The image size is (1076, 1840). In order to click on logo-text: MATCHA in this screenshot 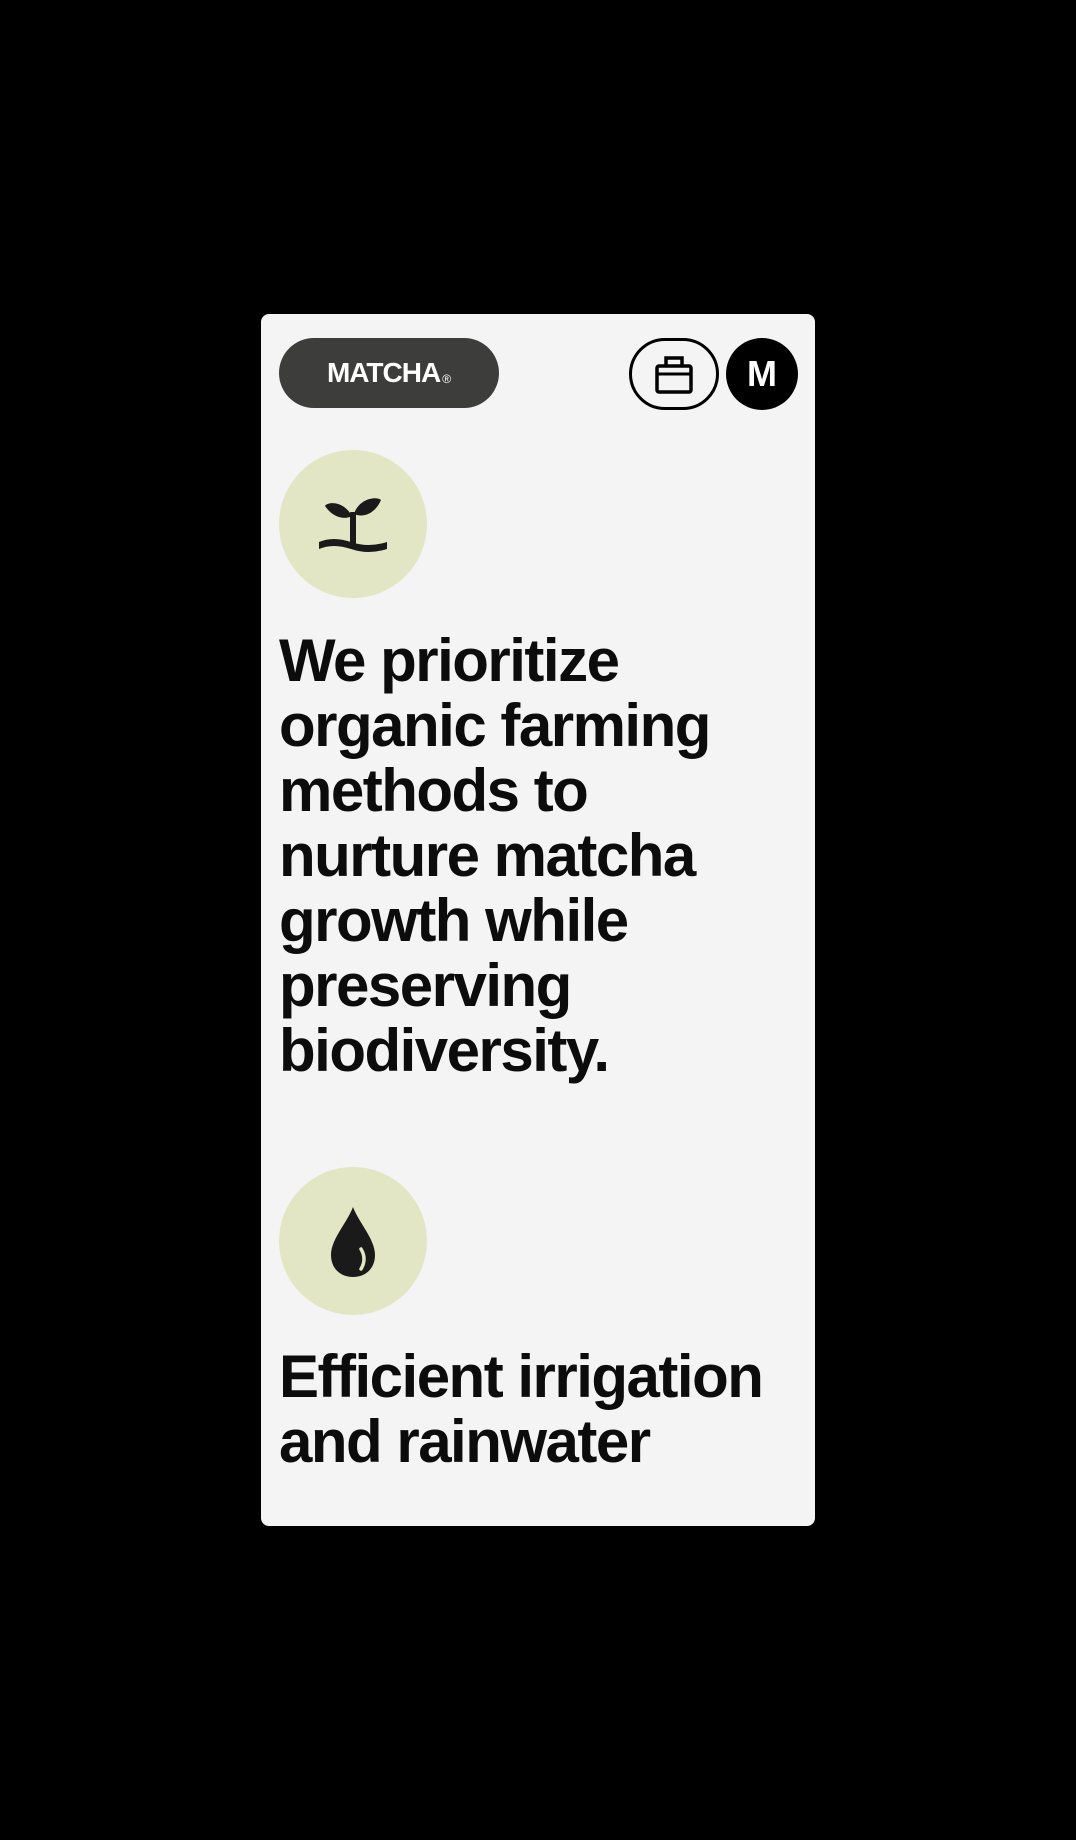, I will do `click(383, 372)`.